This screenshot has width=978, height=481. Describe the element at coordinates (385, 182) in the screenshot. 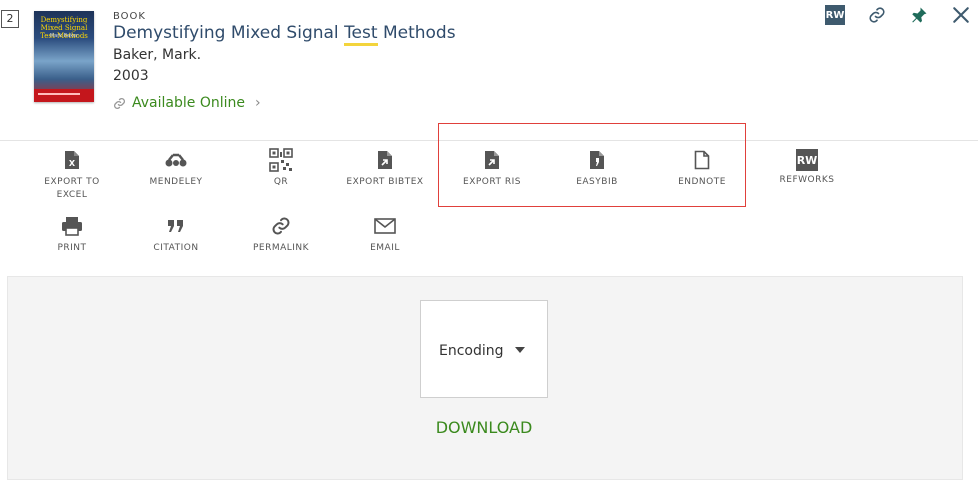

I see `action-label: EXPORT BIBTEX` at that location.